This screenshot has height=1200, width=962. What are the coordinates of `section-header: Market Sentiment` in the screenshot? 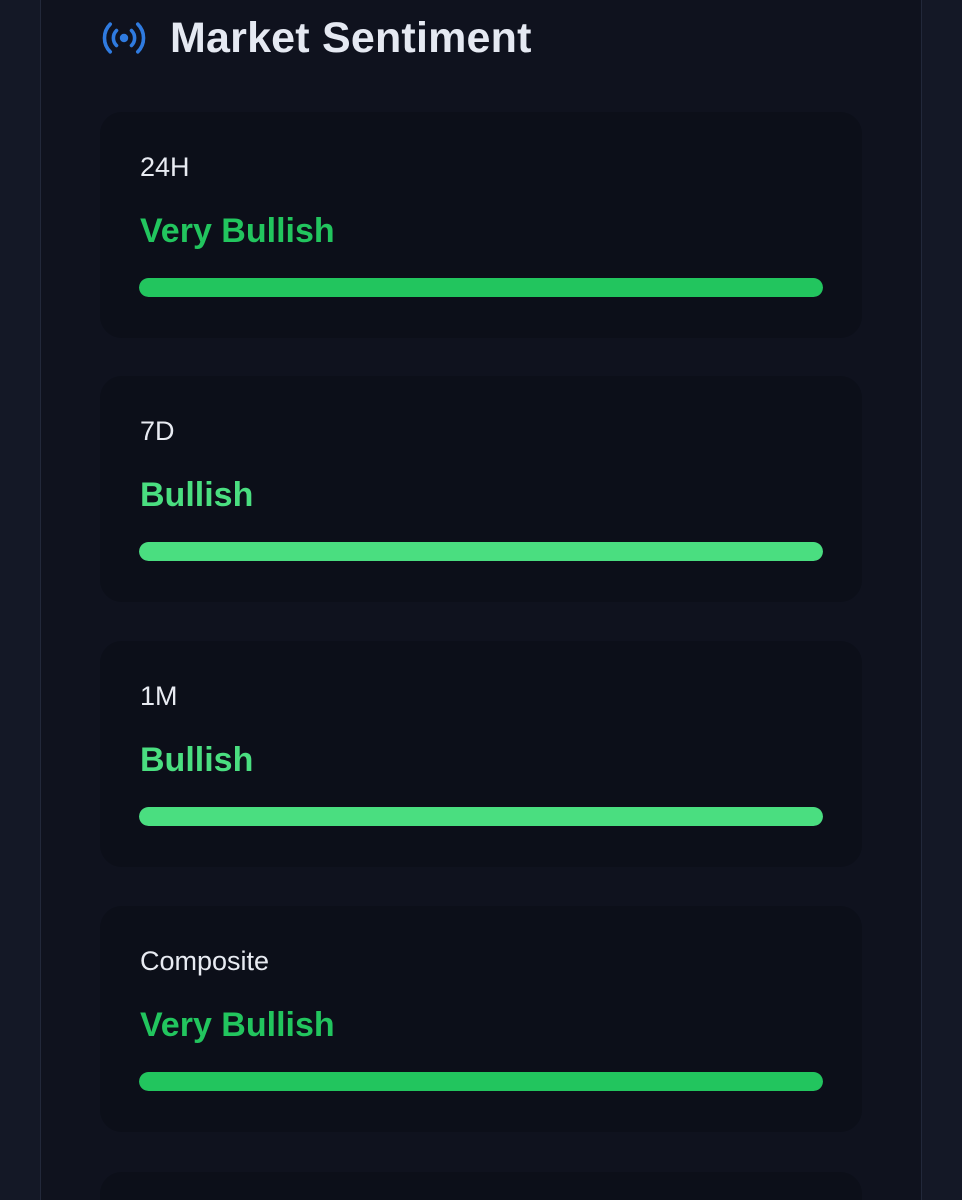 It's located at (316, 38).